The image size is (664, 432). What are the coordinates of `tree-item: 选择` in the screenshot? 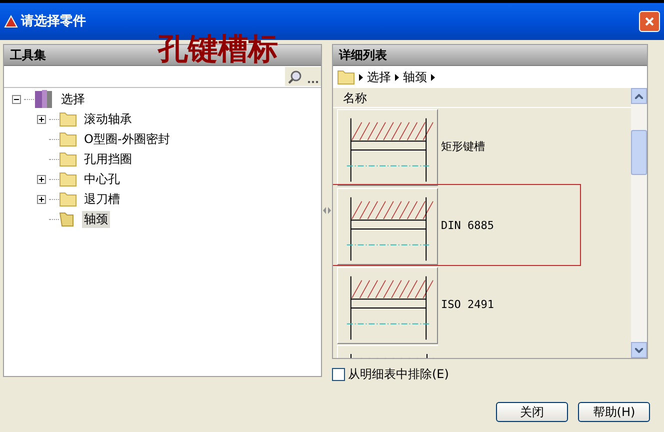 It's located at (73, 99).